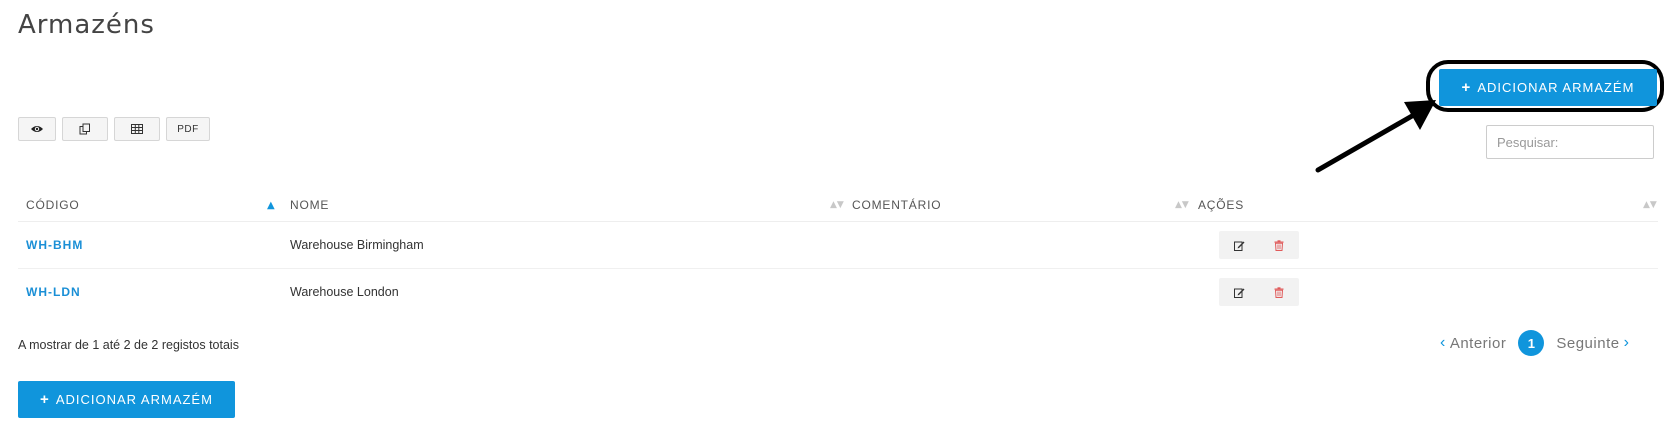 The width and height of the screenshot is (1676, 436). I want to click on table-header: CÓDIGO ▲ NOME ▲▼ COMENTÁRIO ▲▼ AÇÕES ▲▼, so click(838, 205).